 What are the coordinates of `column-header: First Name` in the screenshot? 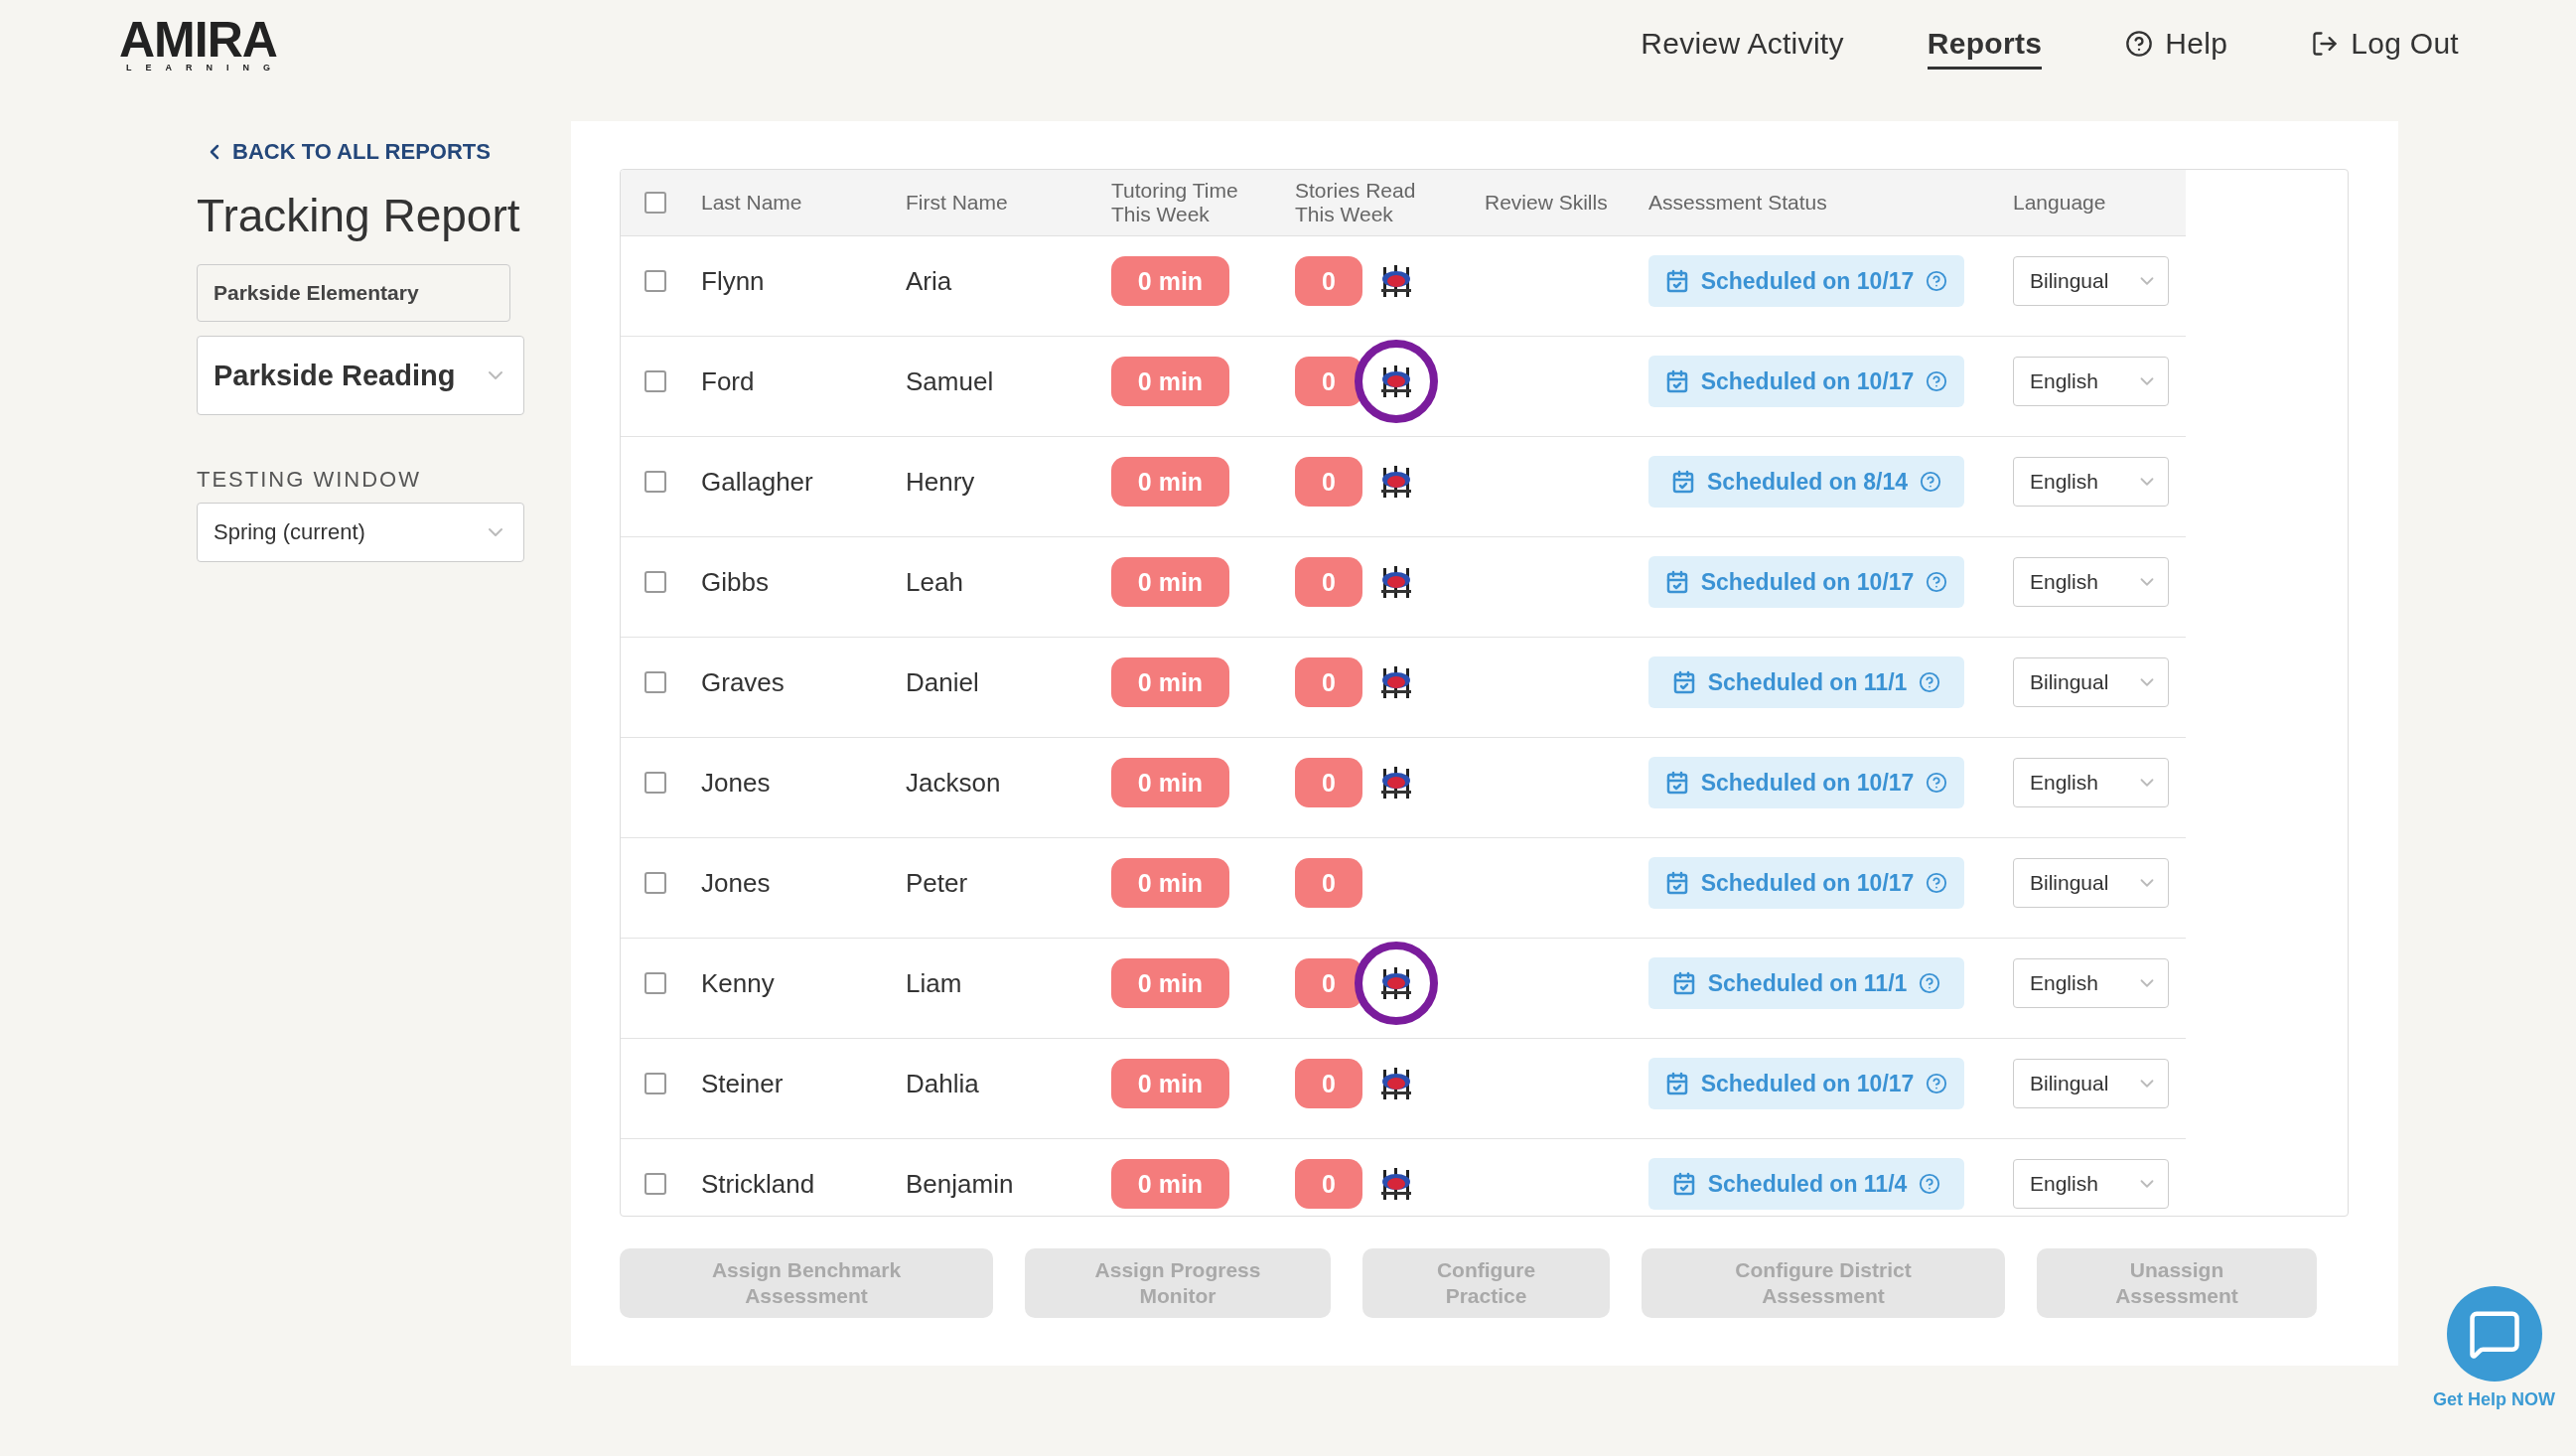 It's located at (958, 203).